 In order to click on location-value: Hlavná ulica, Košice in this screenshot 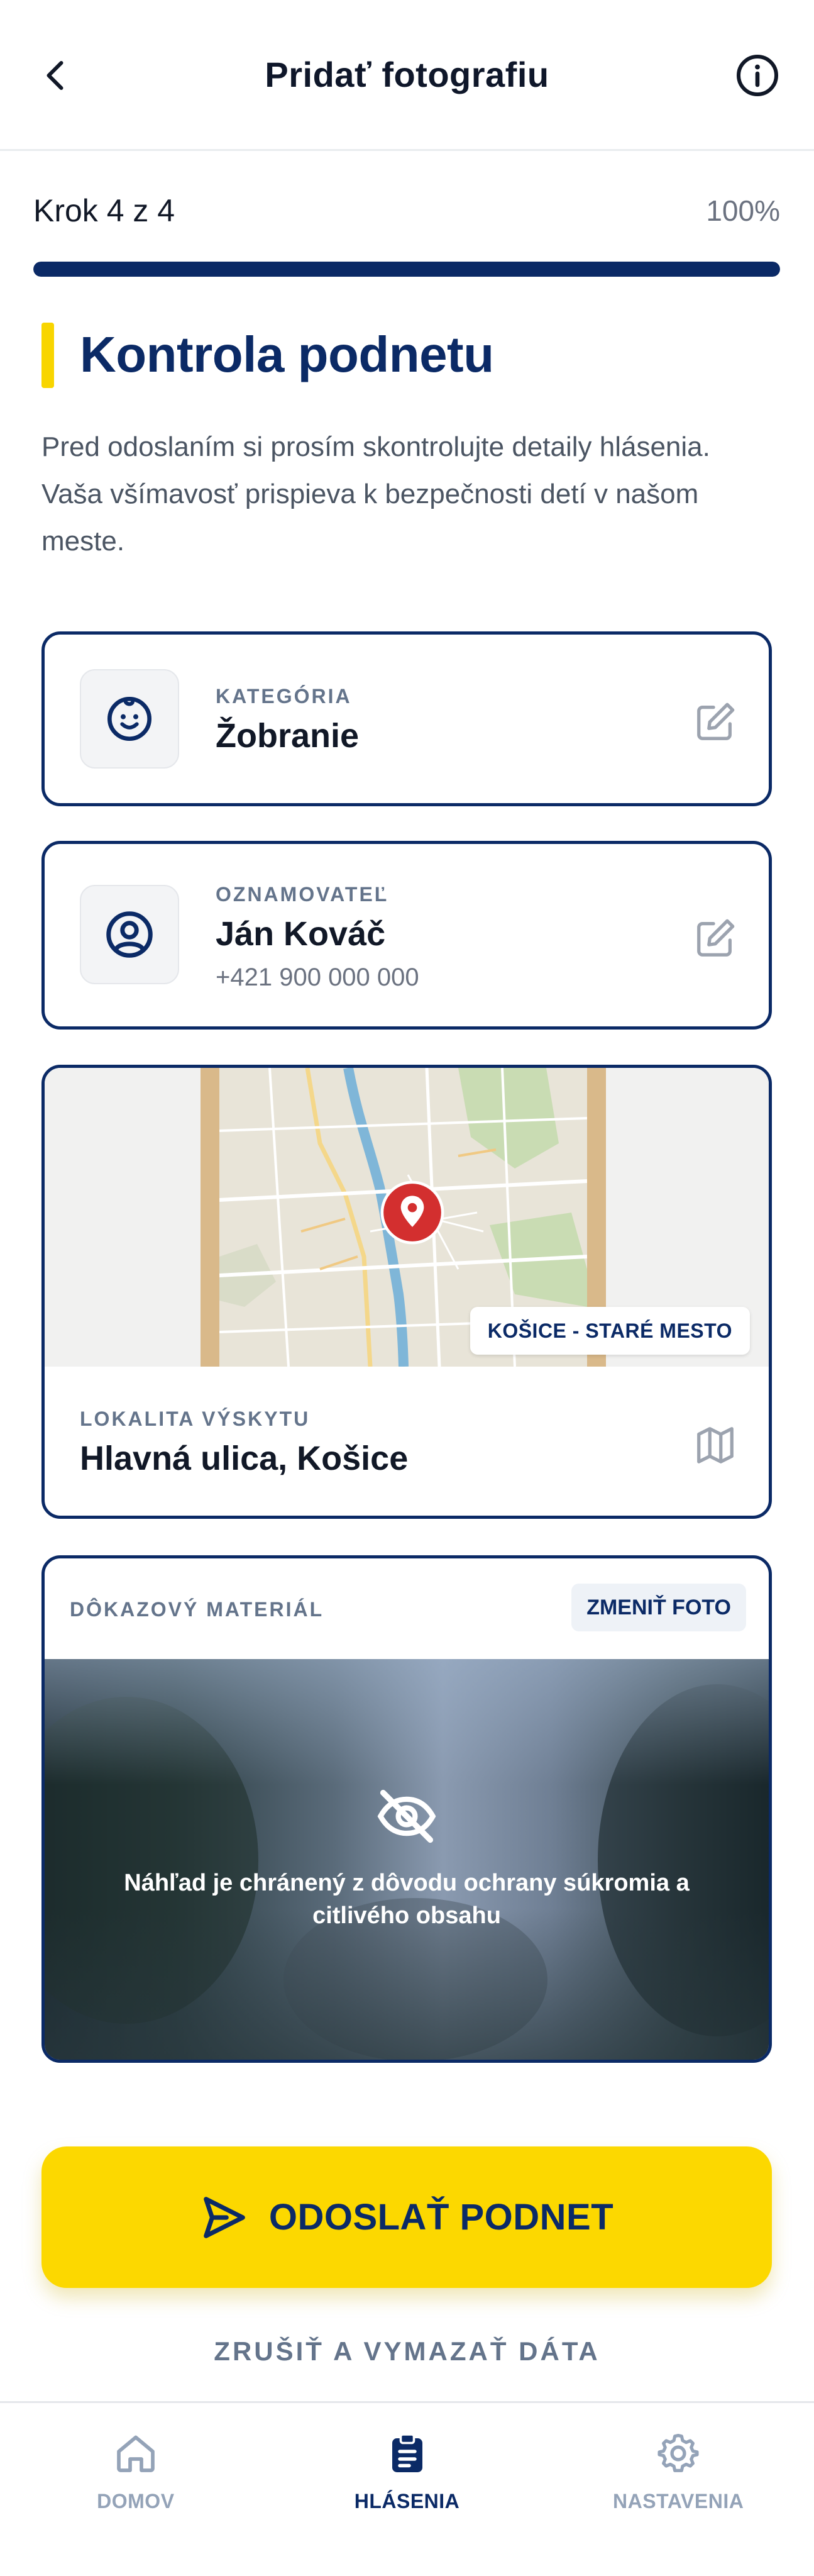, I will do `click(244, 1458)`.